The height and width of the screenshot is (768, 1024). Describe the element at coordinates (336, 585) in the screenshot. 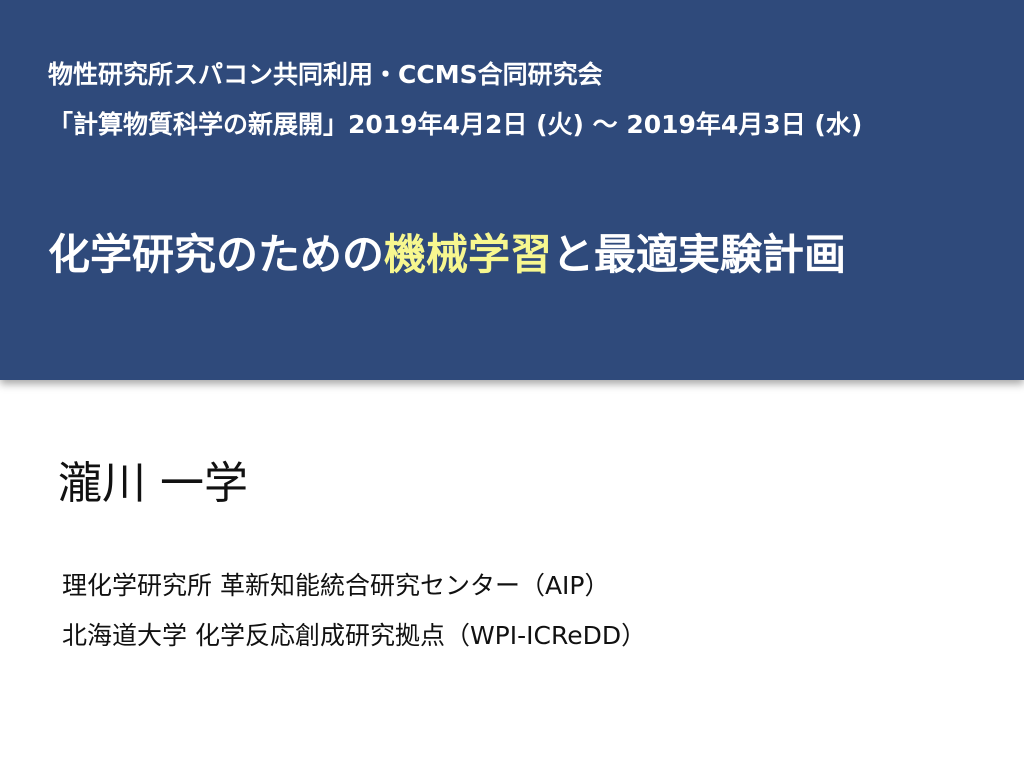

I see `affiliation-1: 理化学研究所 革新知能統合研究センター（AIP）` at that location.